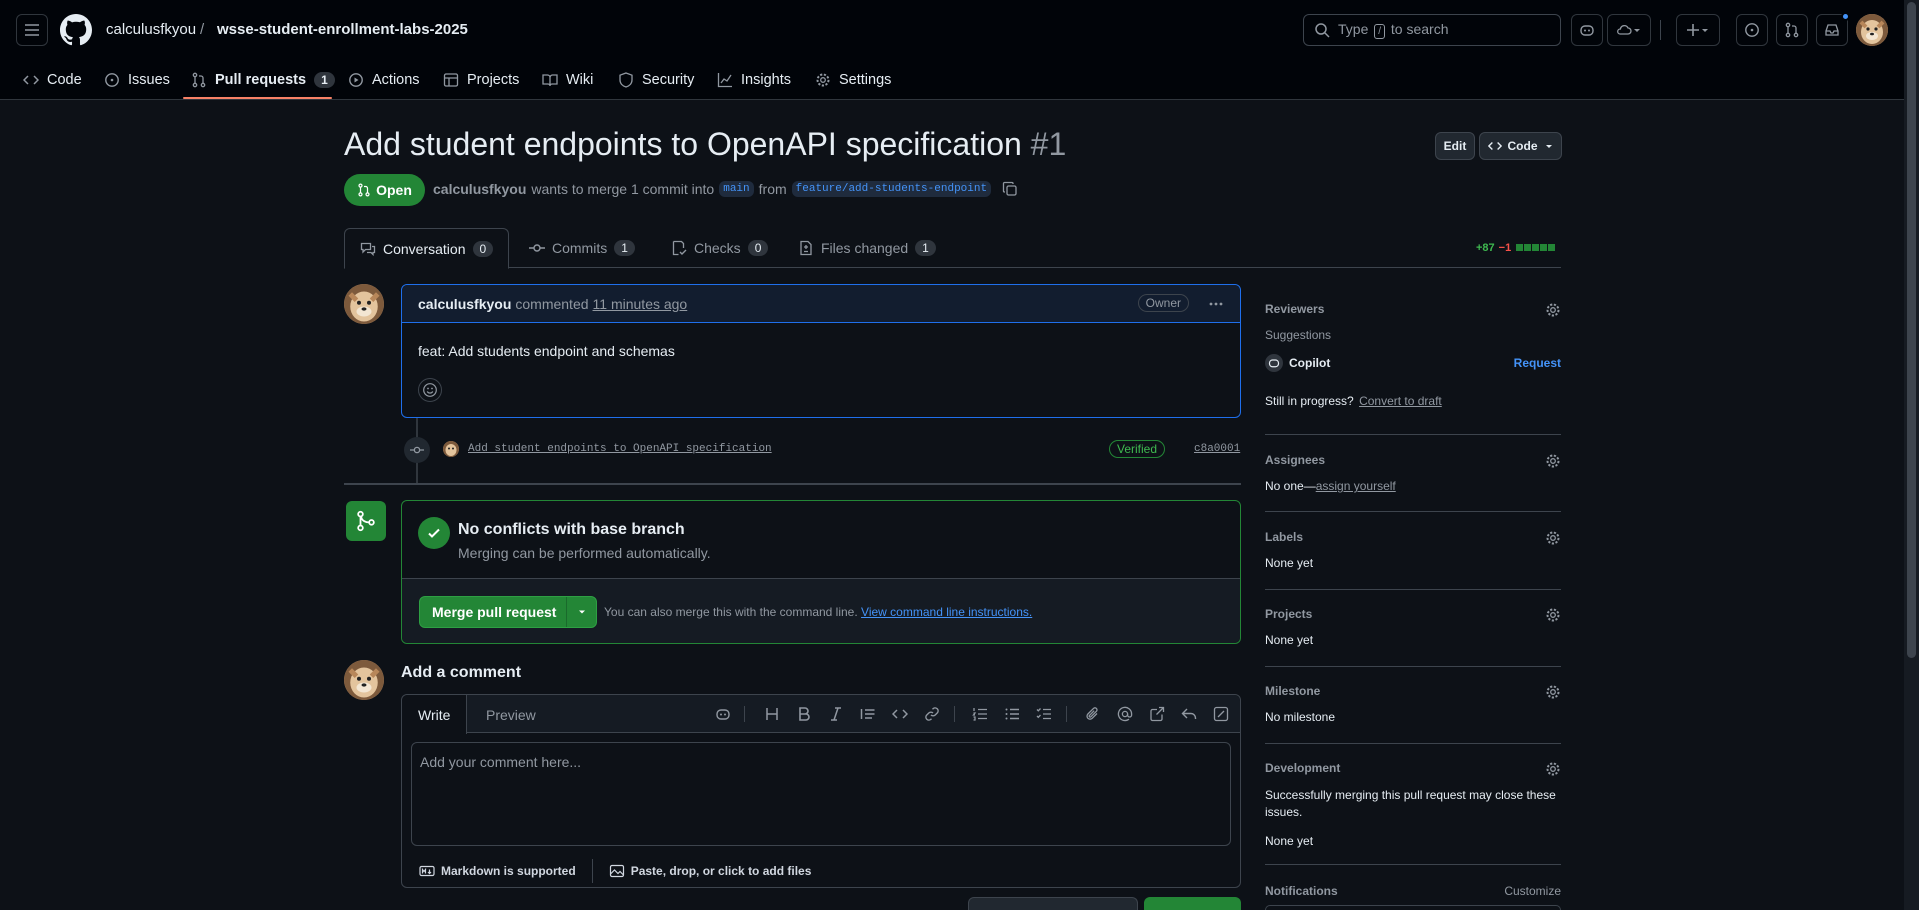 The image size is (1919, 910). Describe the element at coordinates (946, 612) in the screenshot. I see `command-line-instructions-link: View command line instructions.` at that location.